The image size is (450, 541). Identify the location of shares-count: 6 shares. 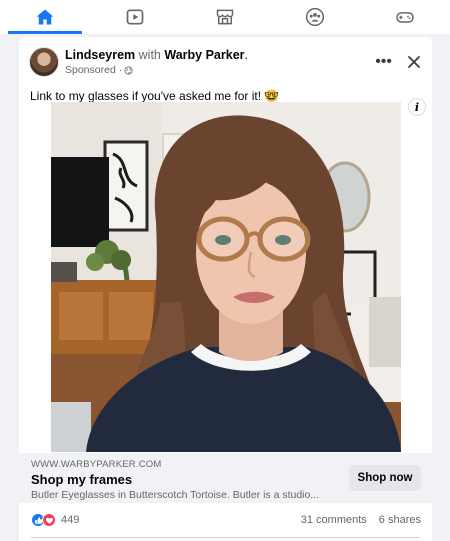
(400, 520).